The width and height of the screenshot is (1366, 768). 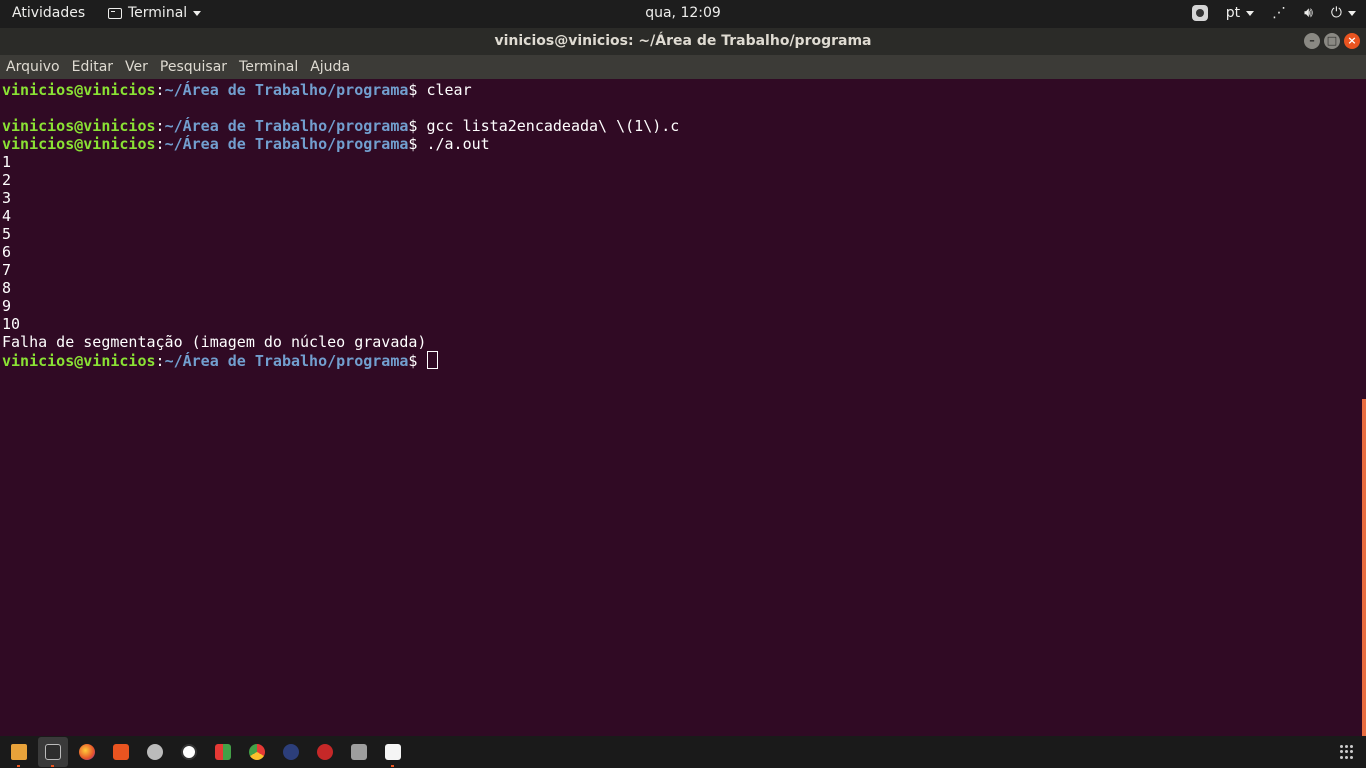 I want to click on command-text: ./a.out, so click(x=458, y=144).